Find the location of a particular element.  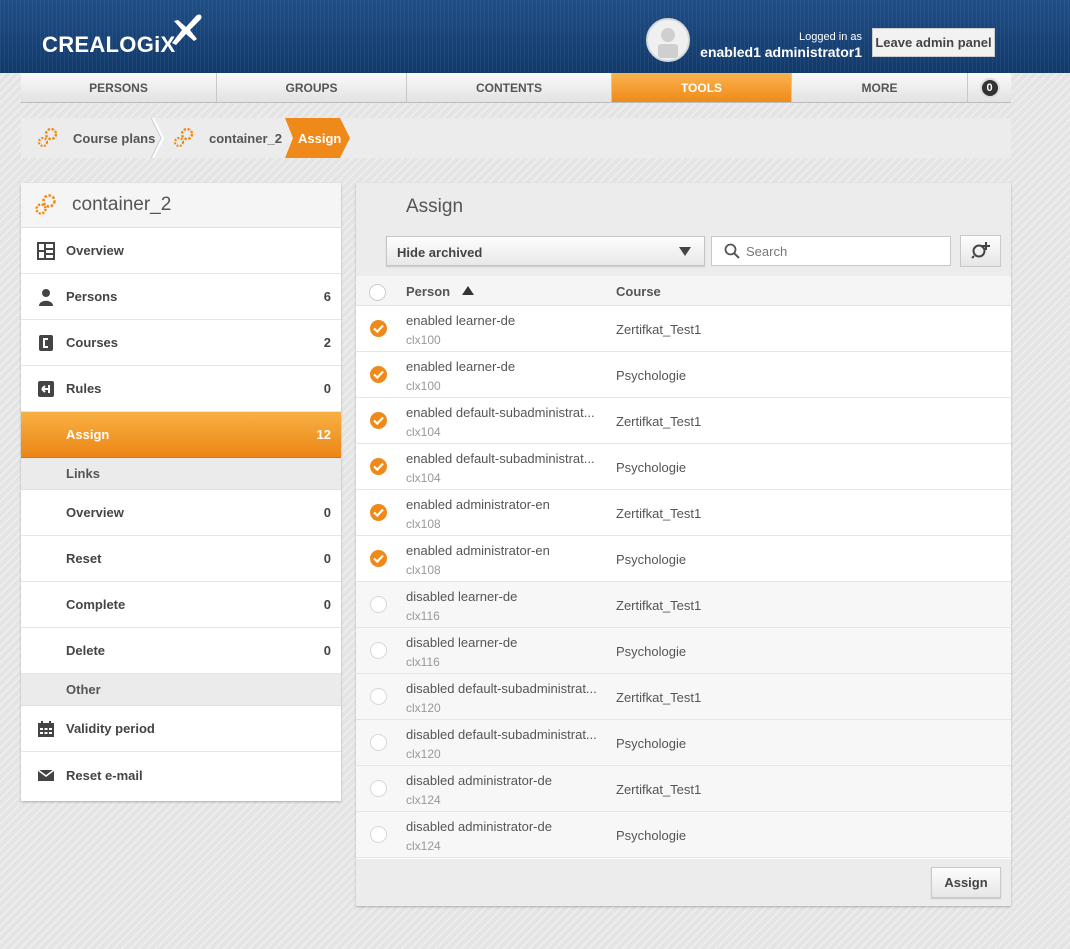

notification-badge: 0 is located at coordinates (989, 88).